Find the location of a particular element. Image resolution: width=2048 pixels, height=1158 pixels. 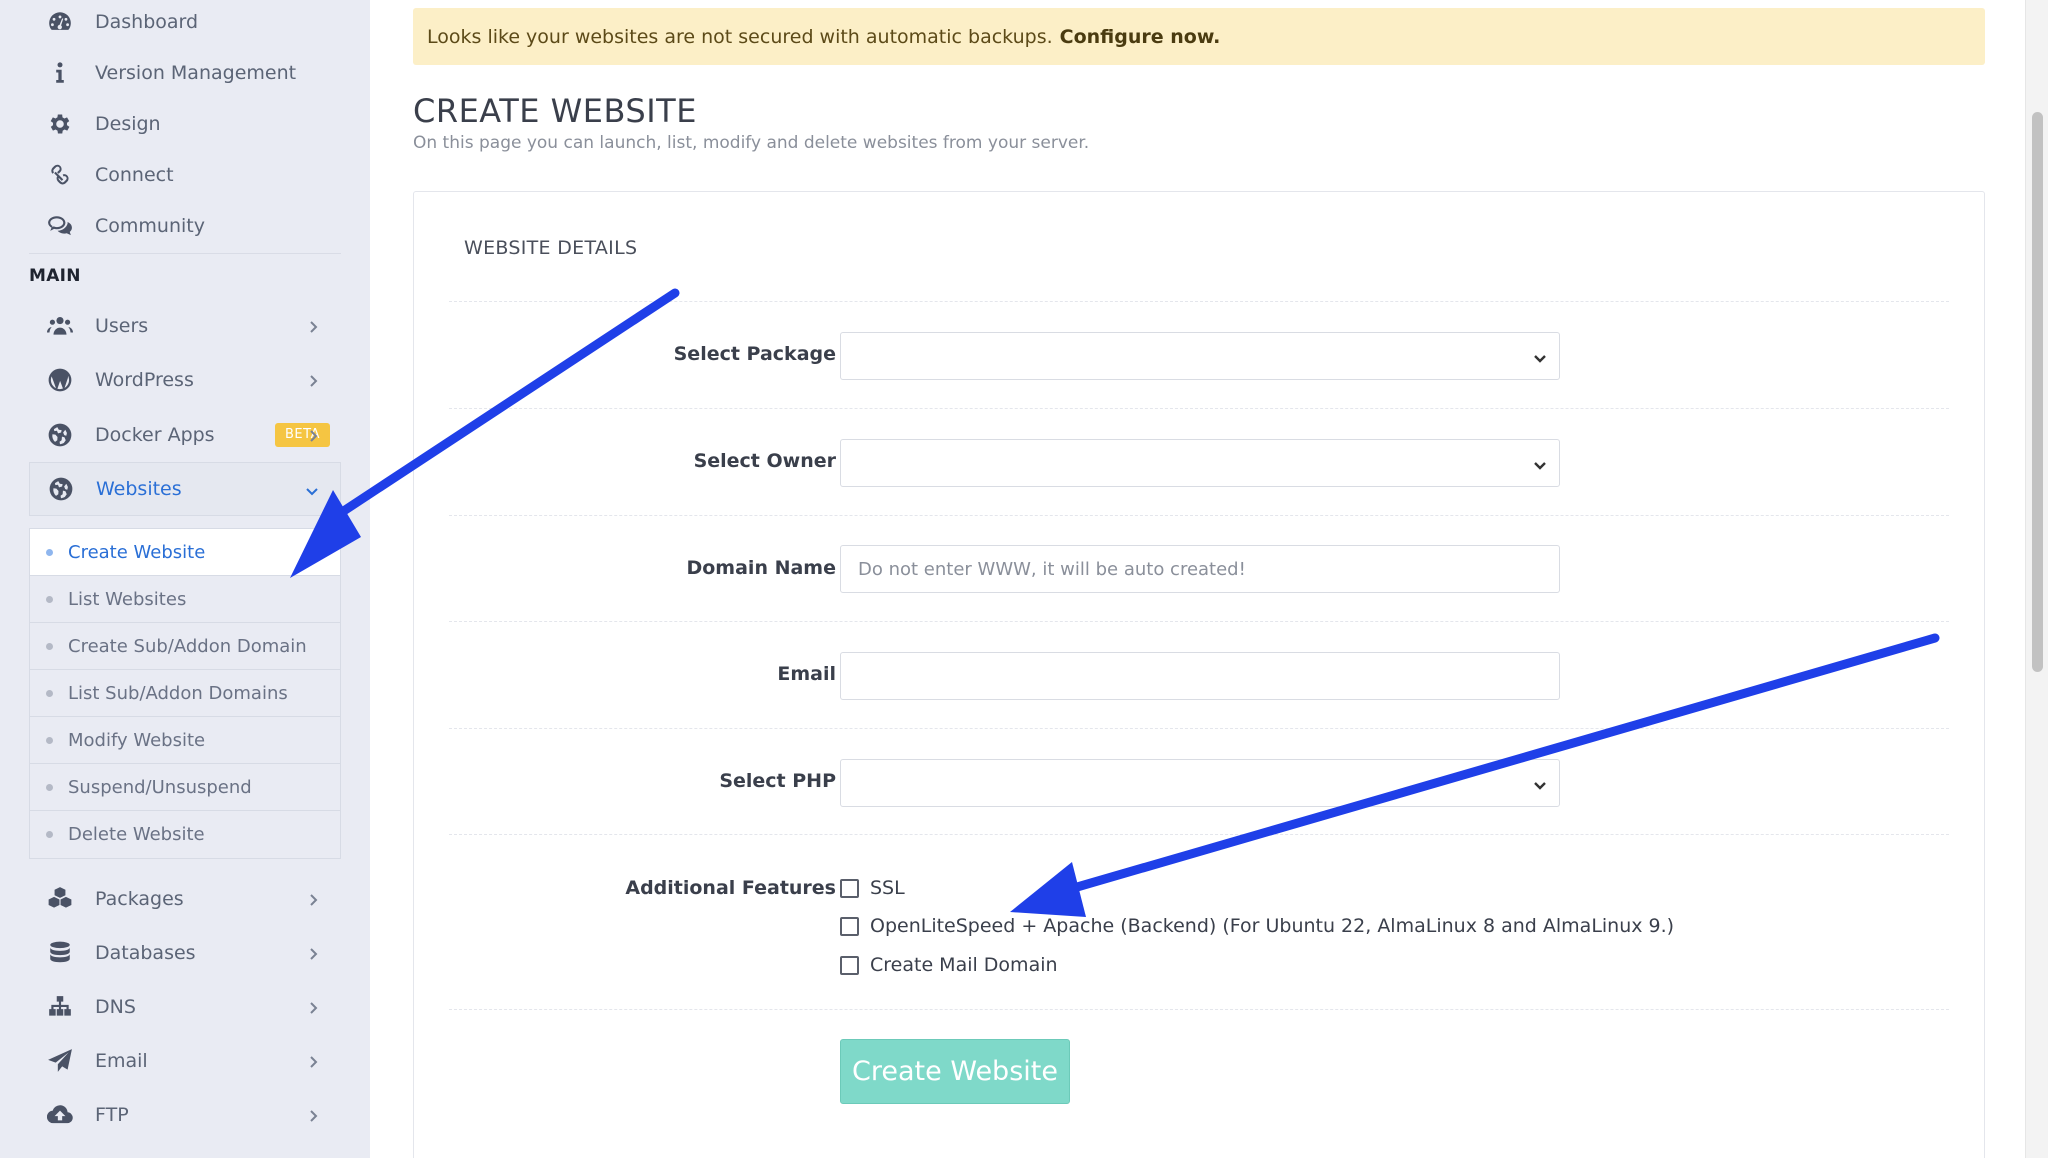

submenu-item-list-sub-addon-domains: List Sub/Addon Domains is located at coordinates (185, 693).